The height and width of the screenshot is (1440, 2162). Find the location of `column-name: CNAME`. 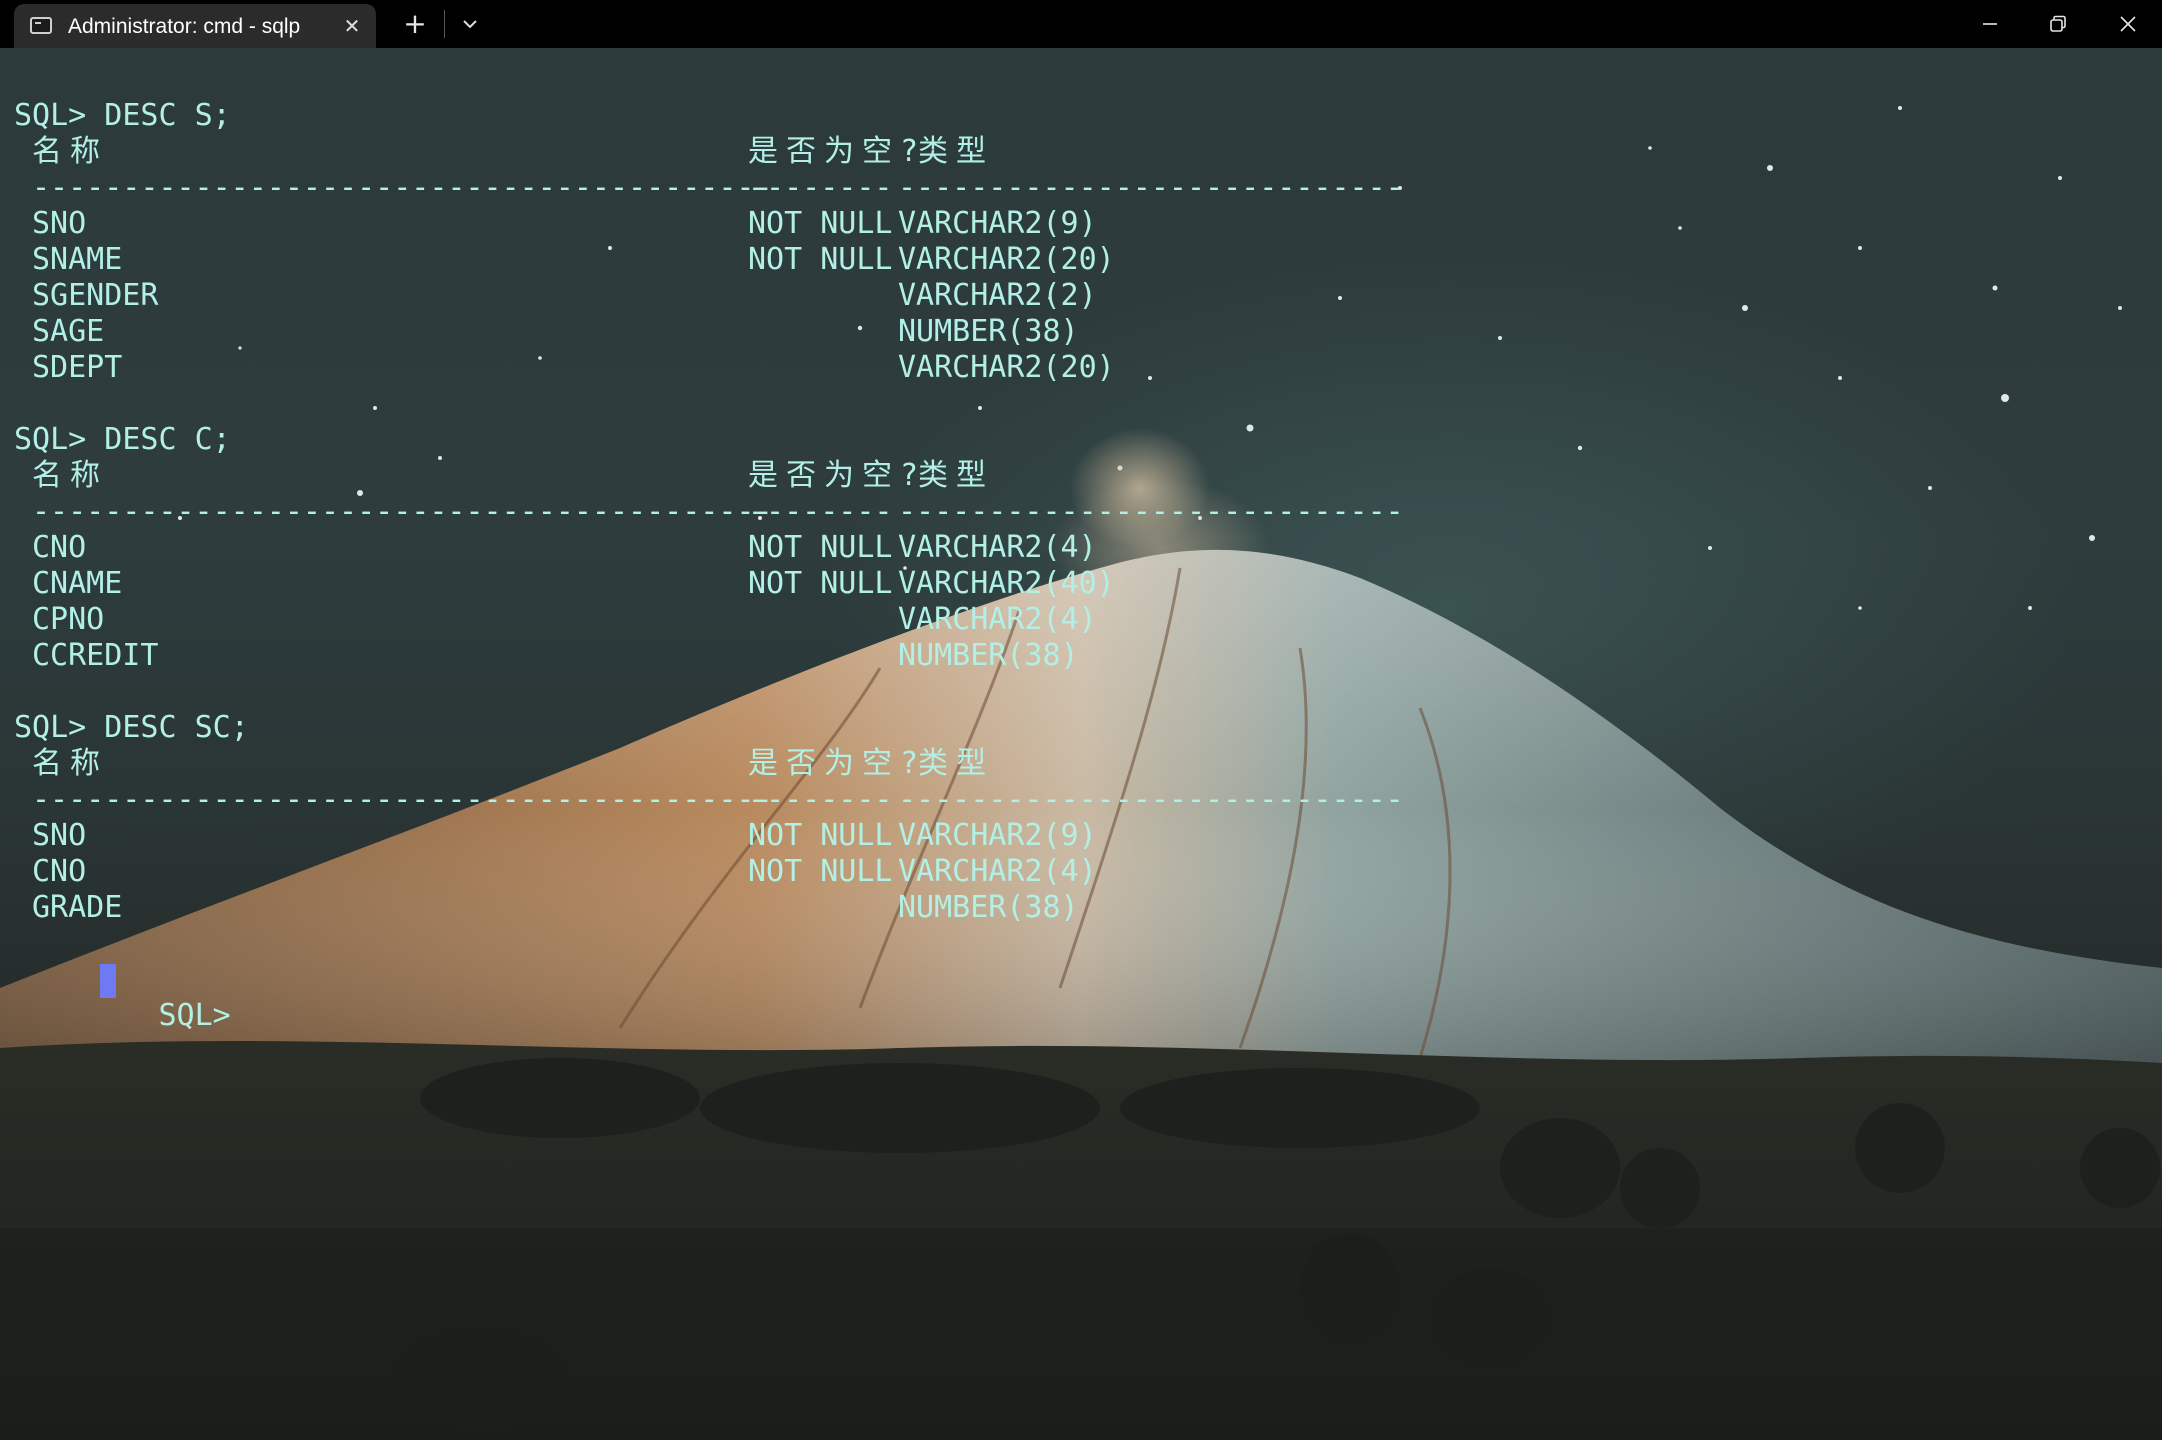

column-name: CNAME is located at coordinates (77, 583).